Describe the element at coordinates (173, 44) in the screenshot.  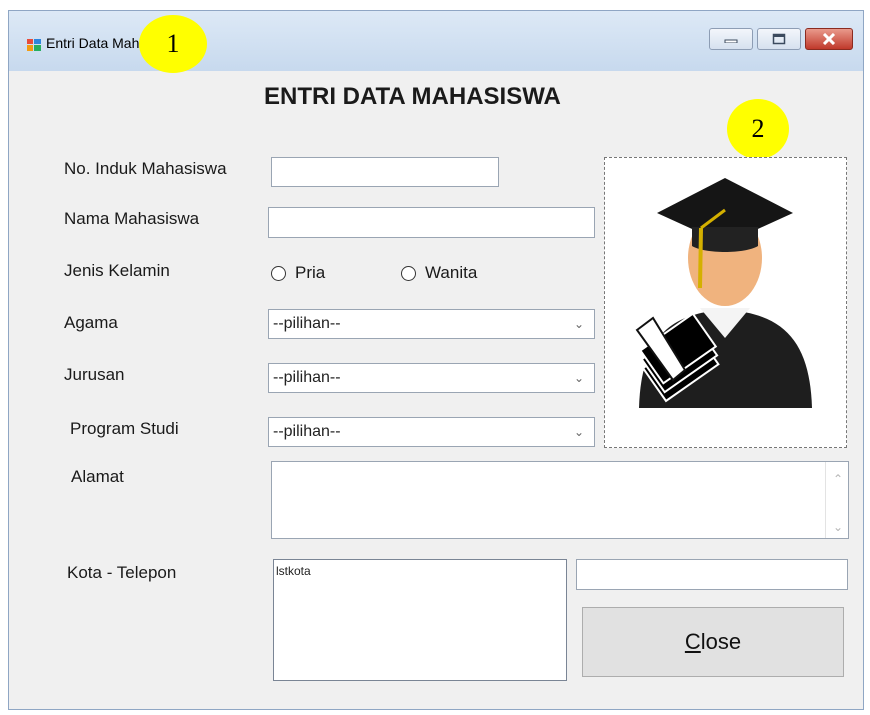
I see `annotation-badge-1: 1` at that location.